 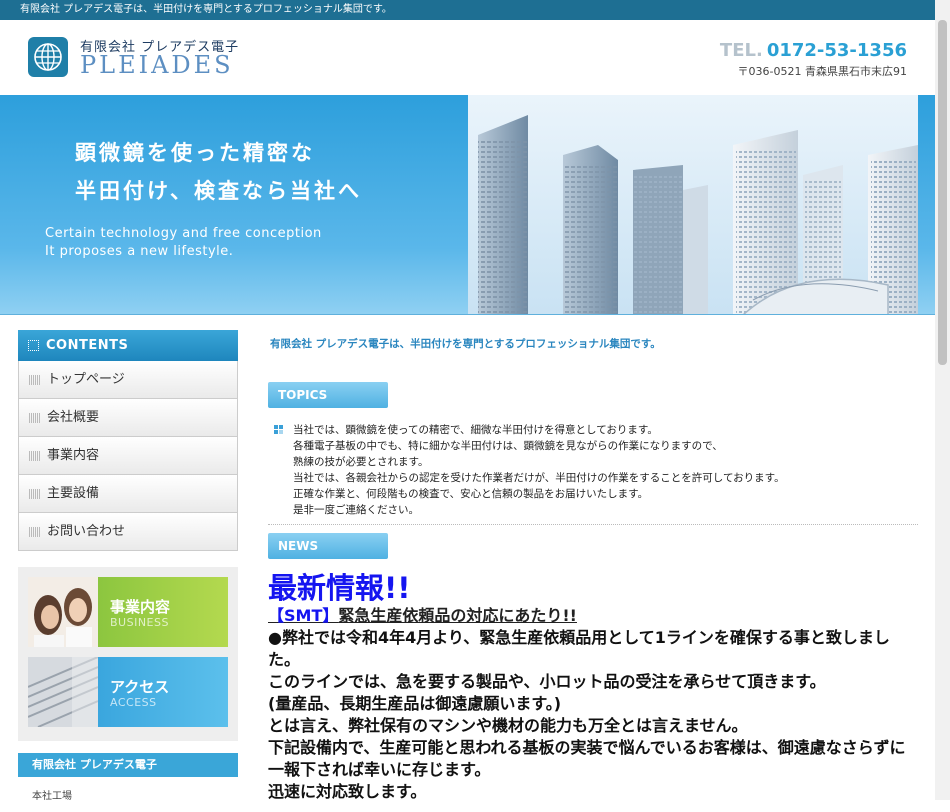 I want to click on contents-heading: CONTENTS, so click(x=128, y=345).